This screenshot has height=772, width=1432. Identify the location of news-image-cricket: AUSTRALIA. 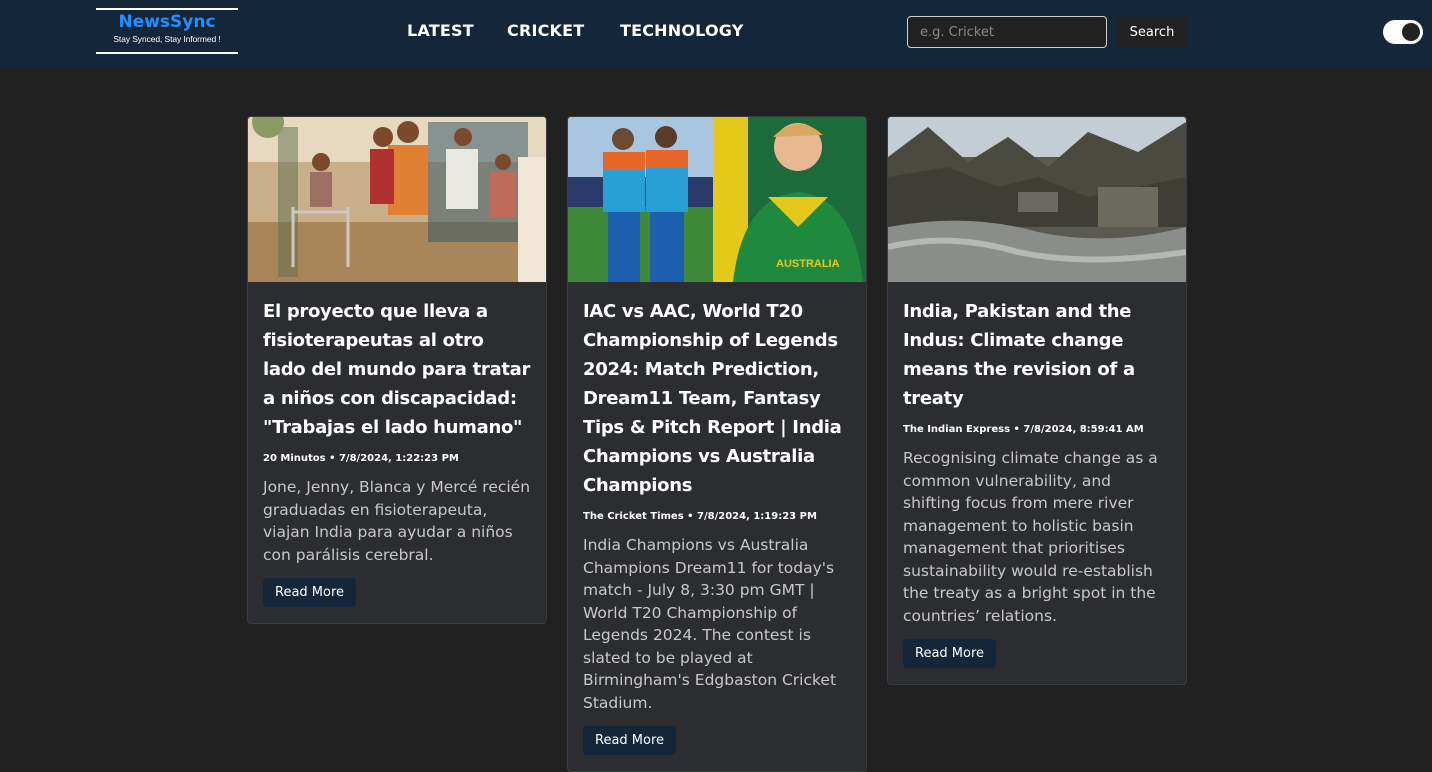
(717, 199).